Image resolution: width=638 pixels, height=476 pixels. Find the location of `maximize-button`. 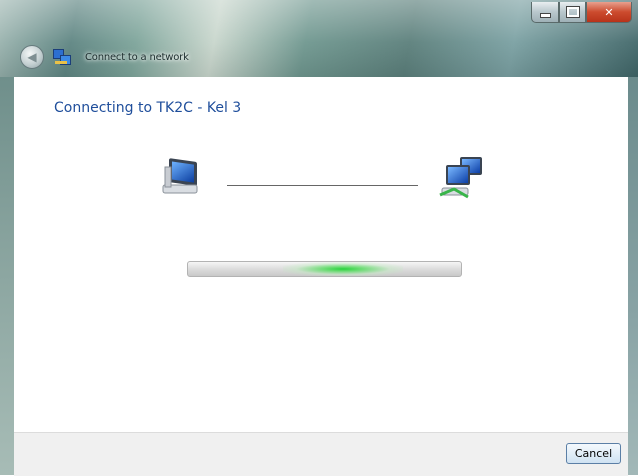

maximize-button is located at coordinates (572, 12).